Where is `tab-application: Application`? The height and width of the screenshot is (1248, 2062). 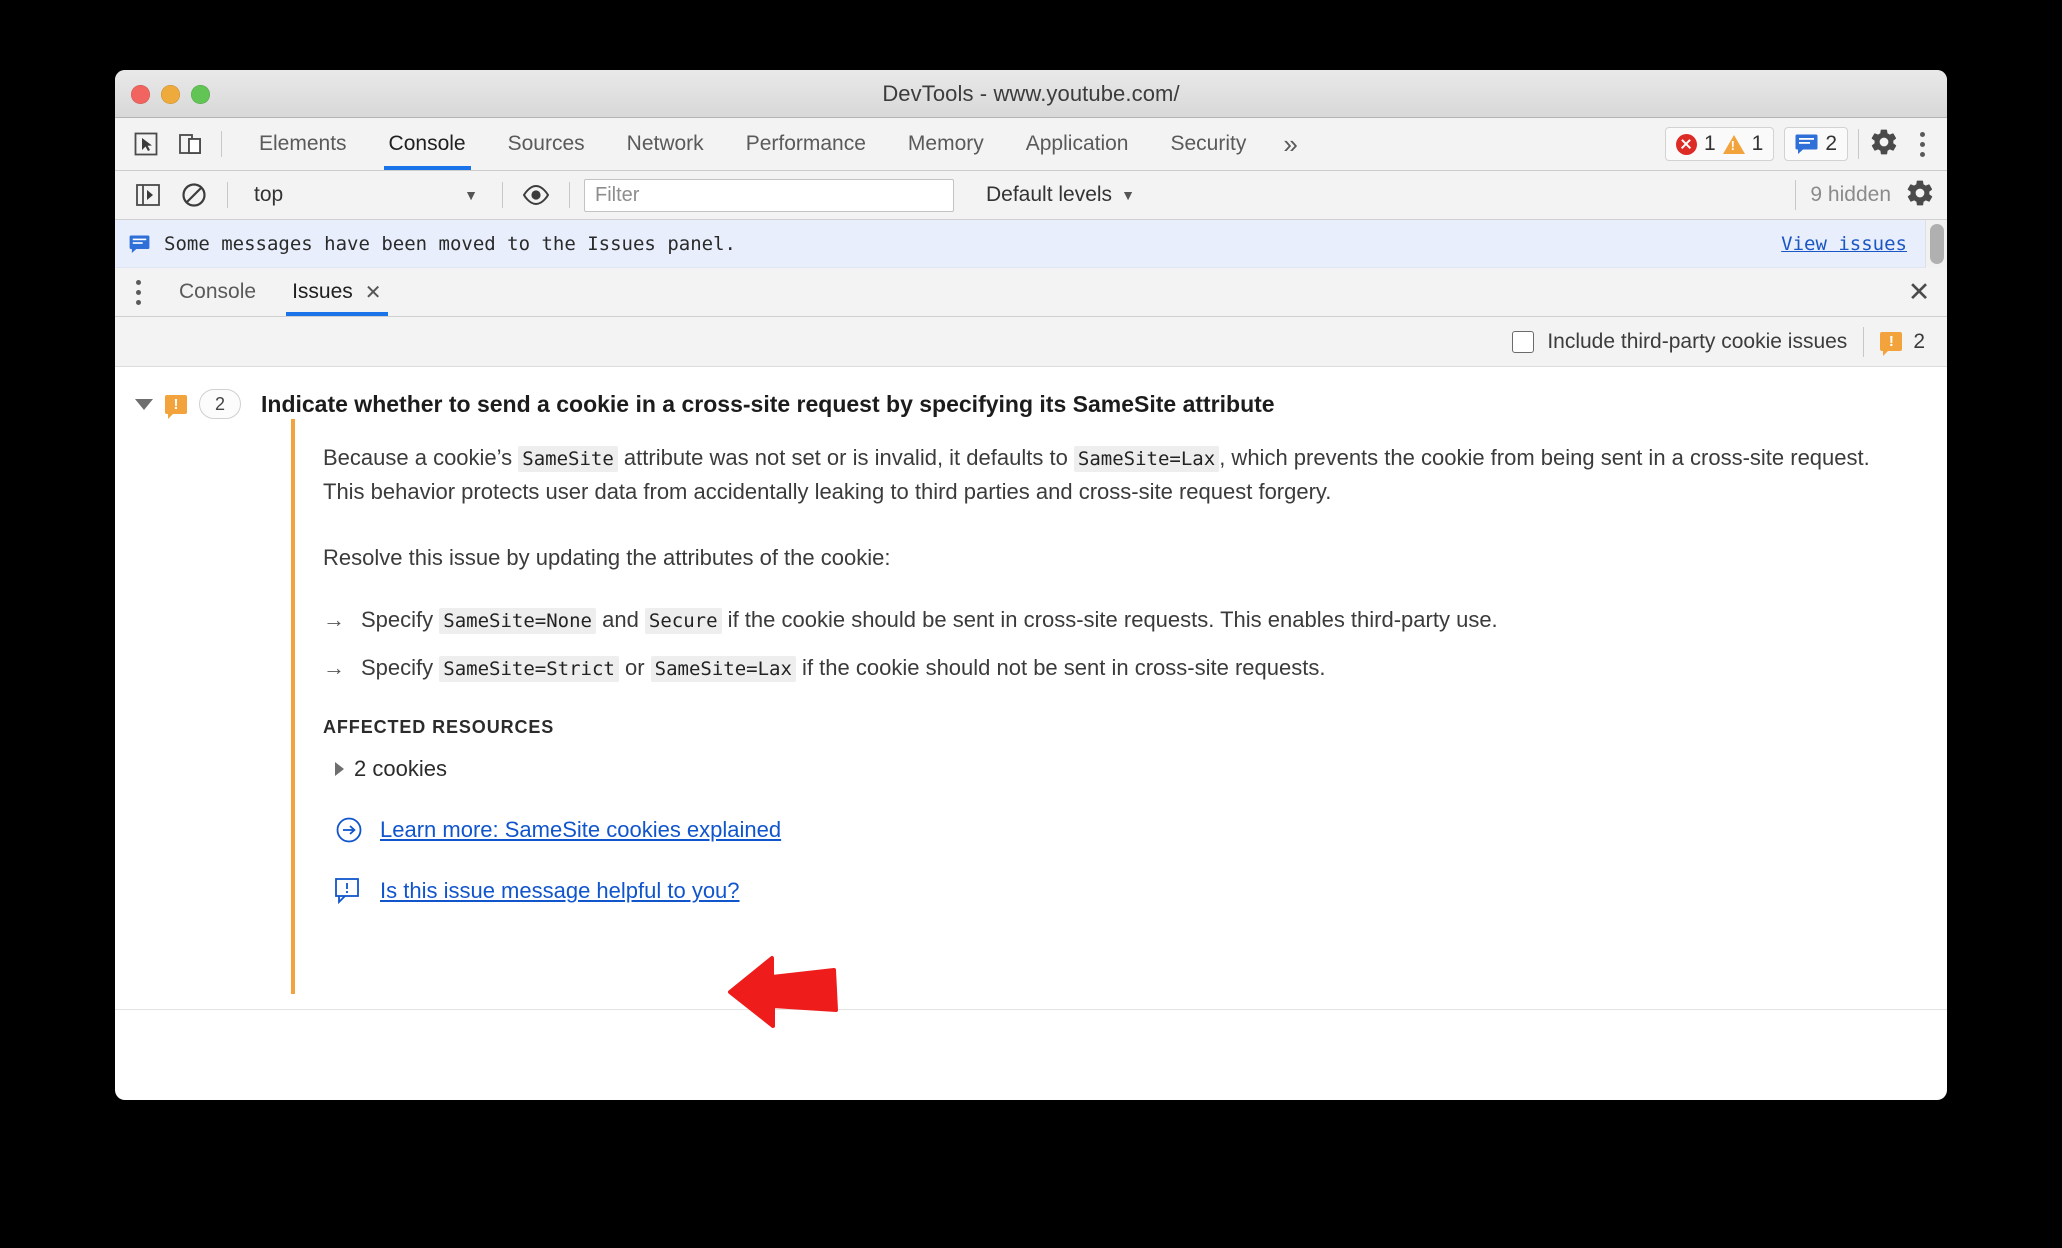 tab-application: Application is located at coordinates (1077, 144).